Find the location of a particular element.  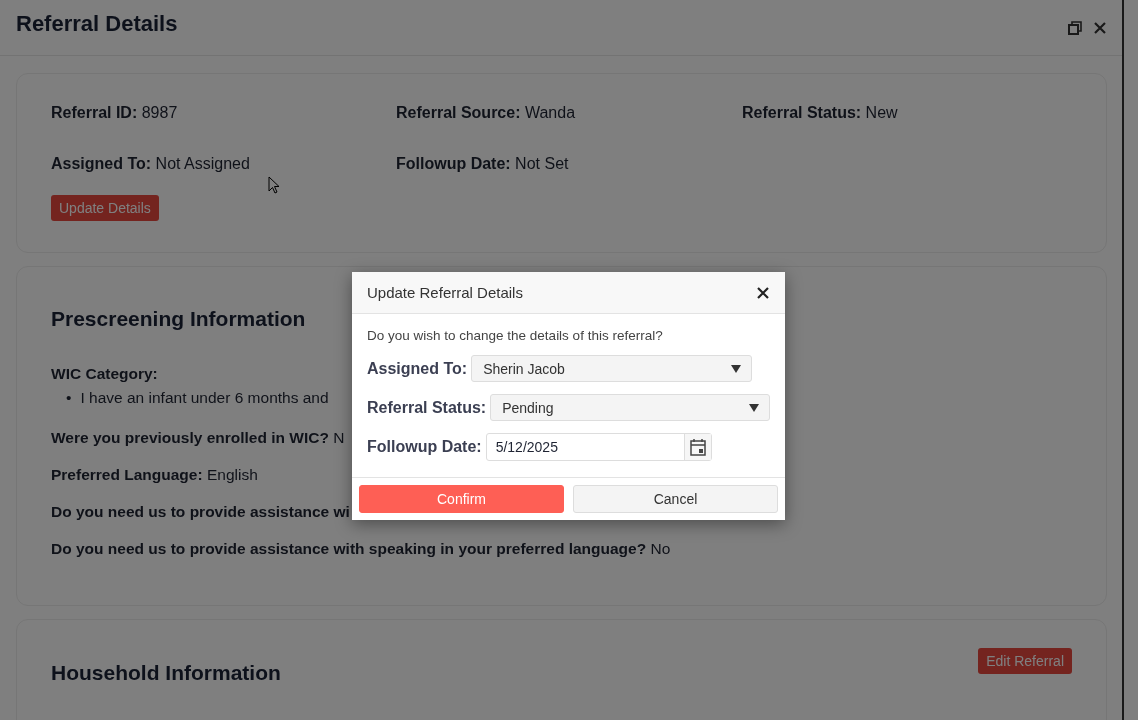

dropdown-field: Sherin Jacob is located at coordinates (611, 368).